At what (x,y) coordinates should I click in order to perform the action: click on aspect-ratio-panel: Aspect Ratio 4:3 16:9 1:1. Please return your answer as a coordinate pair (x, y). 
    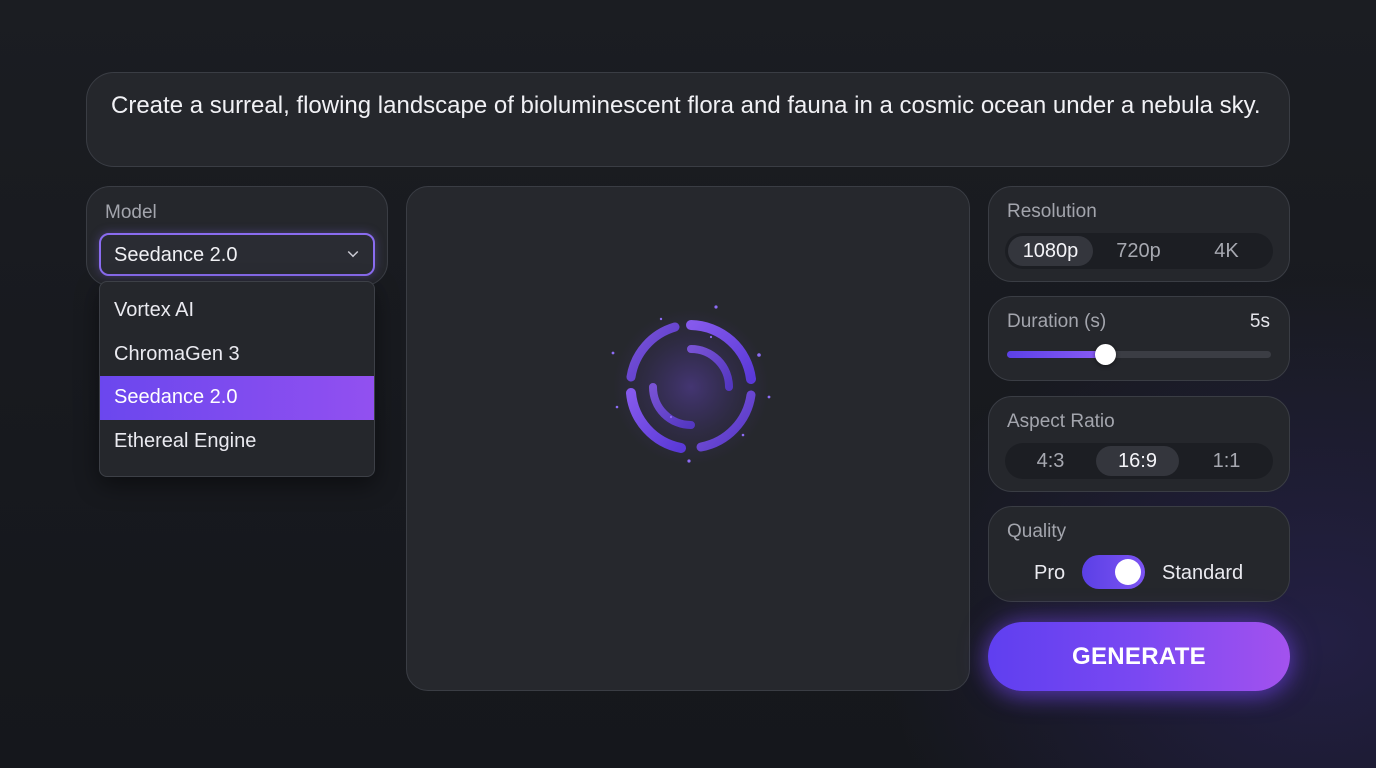
    Looking at the image, I should click on (1139, 444).